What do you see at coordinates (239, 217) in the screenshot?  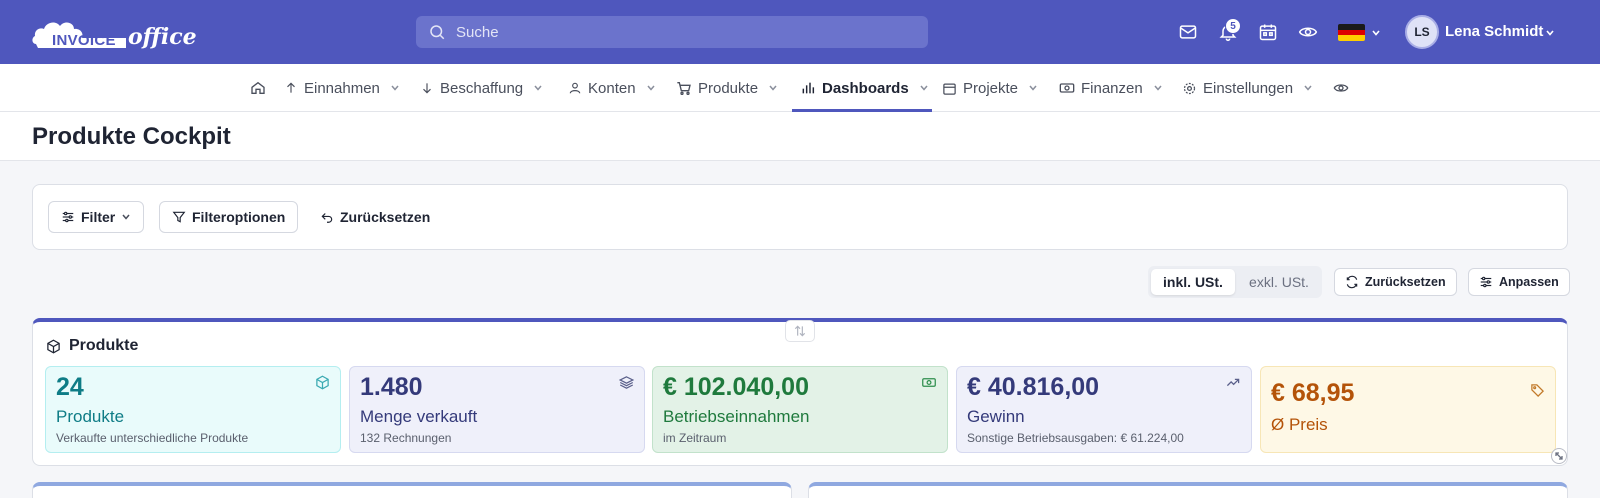 I see `filter-options-label: Filteroptionen` at bounding box center [239, 217].